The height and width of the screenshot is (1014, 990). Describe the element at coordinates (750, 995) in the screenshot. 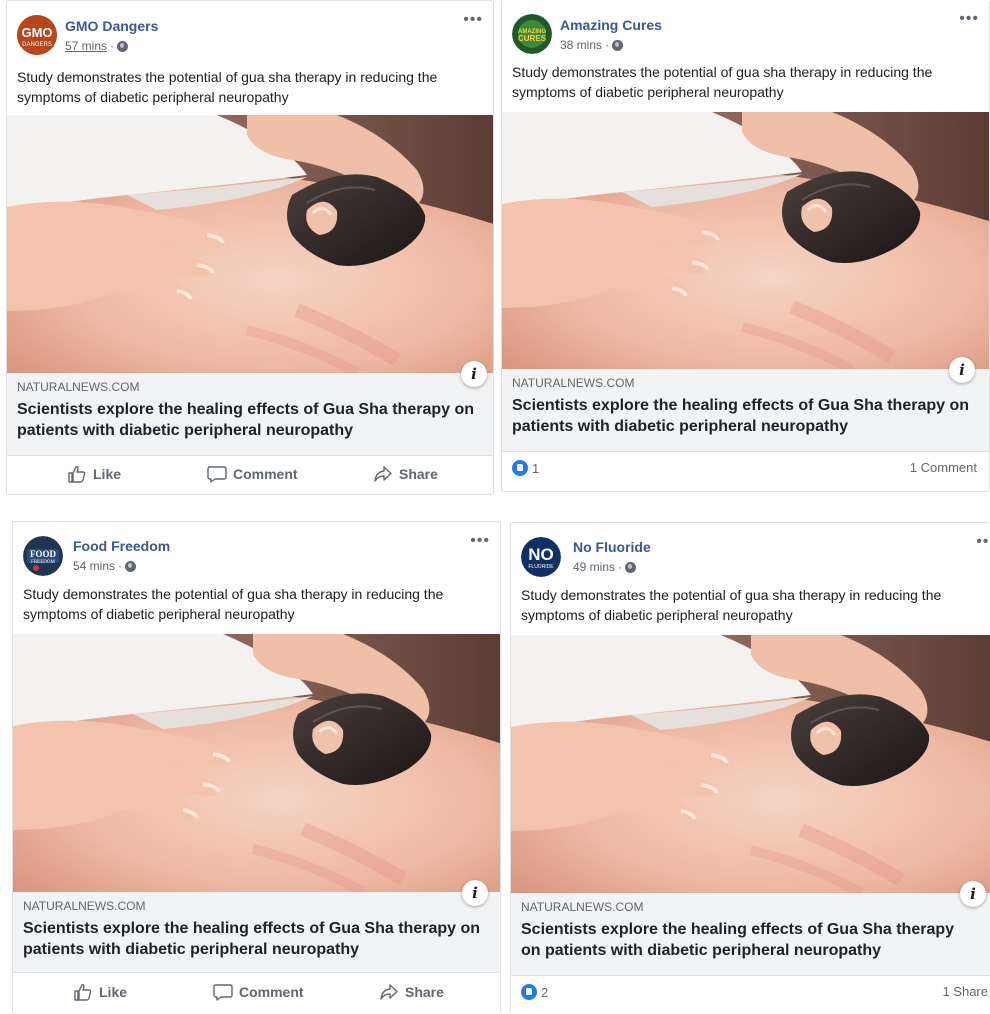

I see `reaction-bar: 2 1 Share` at that location.